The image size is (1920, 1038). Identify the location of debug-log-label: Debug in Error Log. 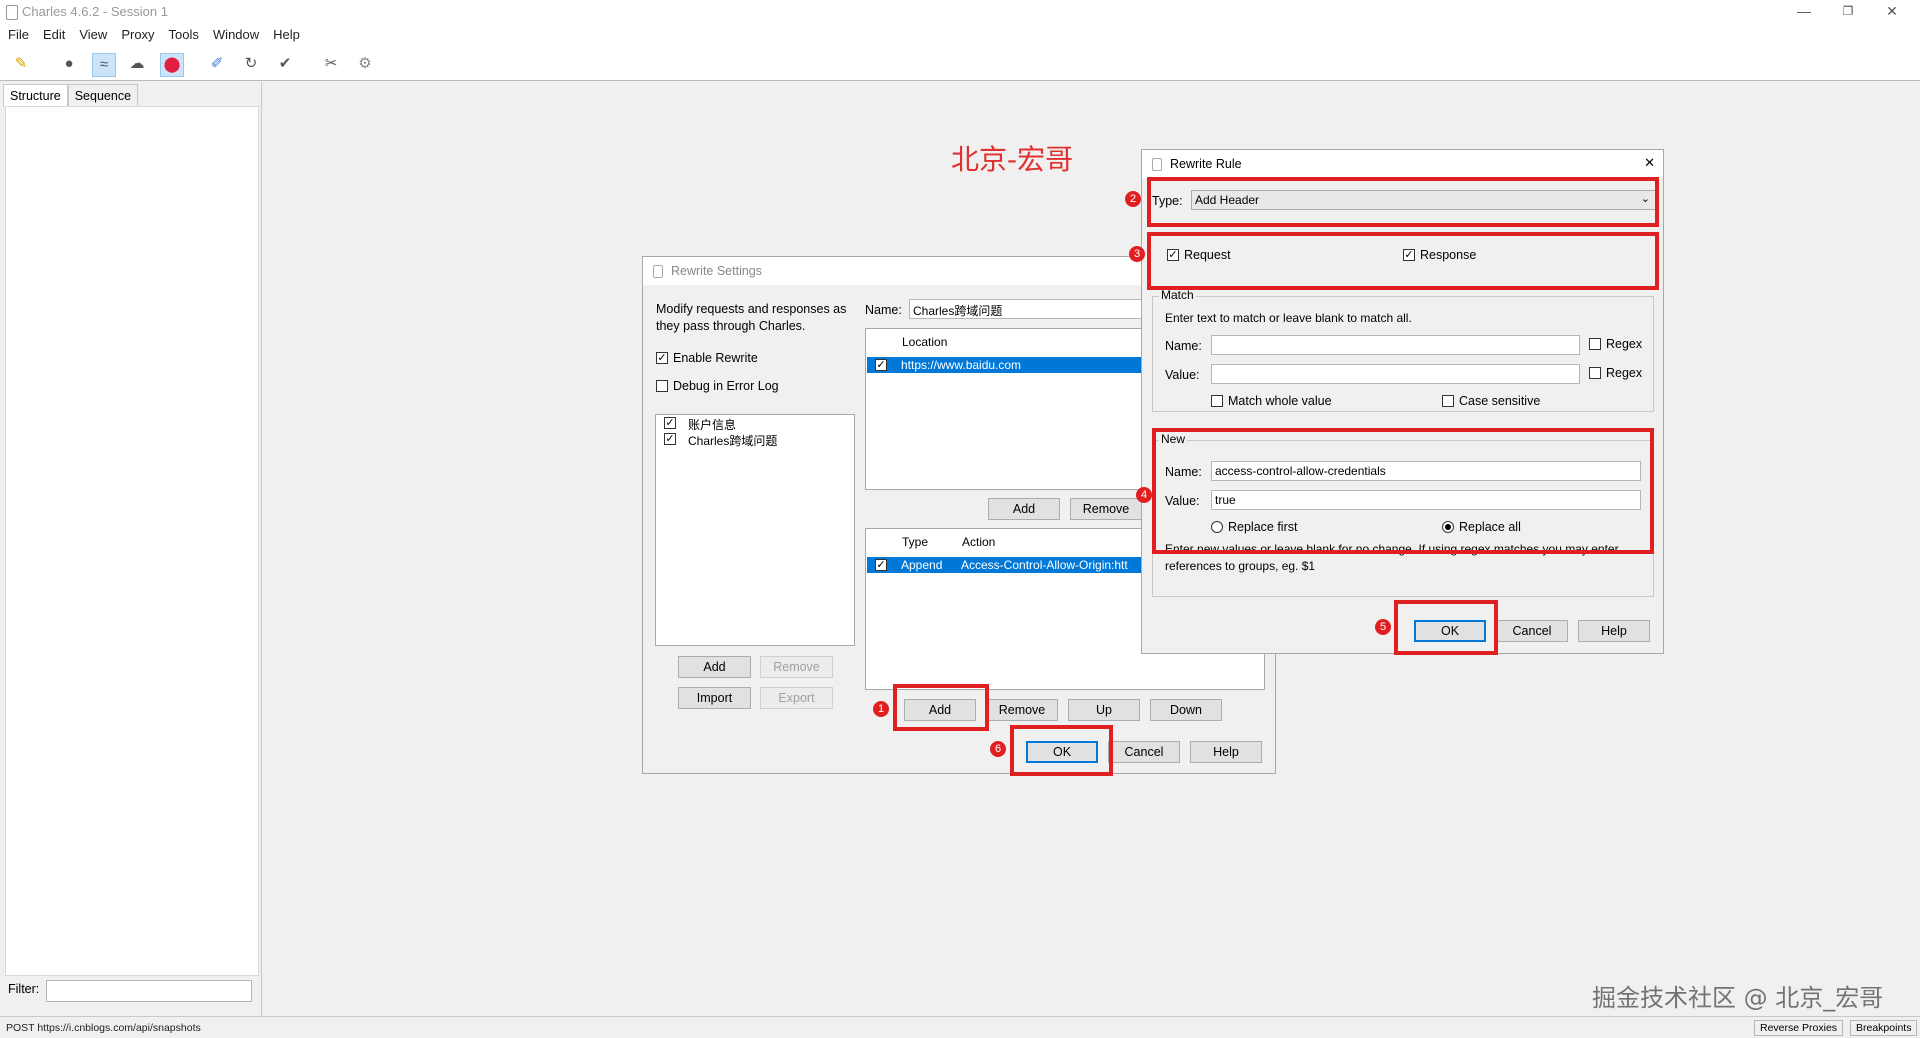
(726, 386).